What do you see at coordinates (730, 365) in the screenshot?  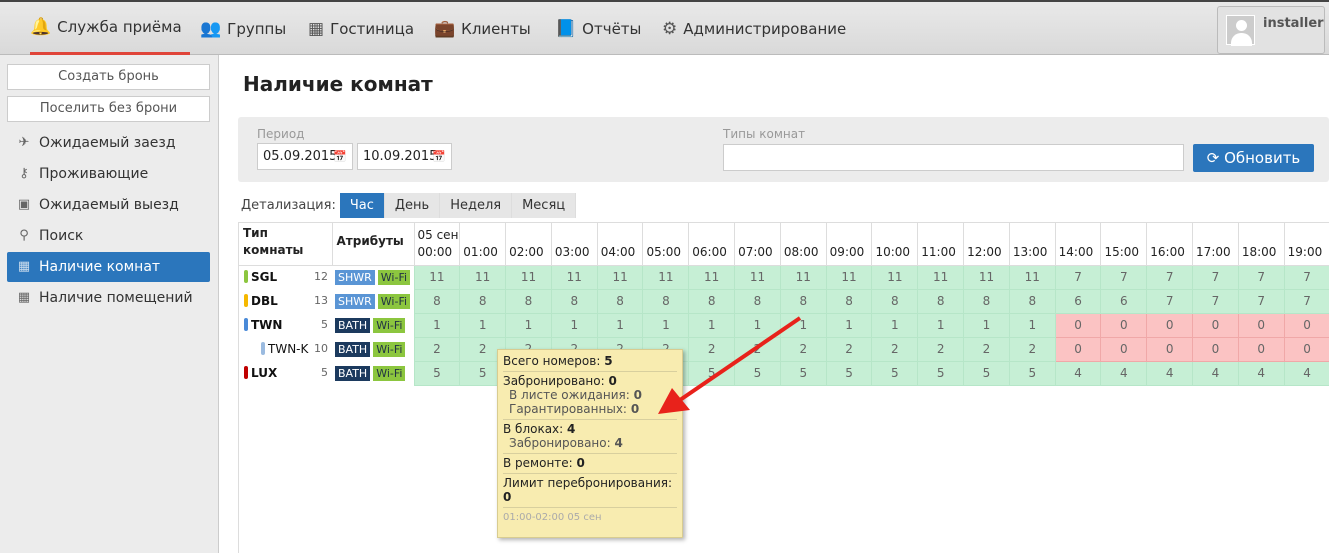 I see `annotation-arrow` at bounding box center [730, 365].